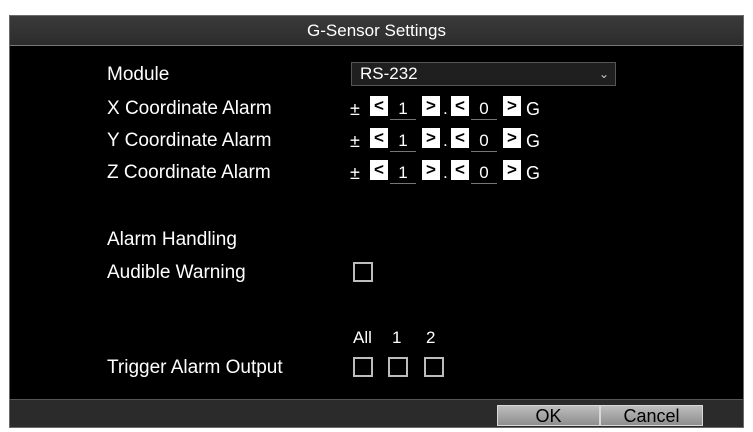  What do you see at coordinates (379, 138) in the screenshot?
I see `y-integer-decrease-left-chevron-icon: <` at bounding box center [379, 138].